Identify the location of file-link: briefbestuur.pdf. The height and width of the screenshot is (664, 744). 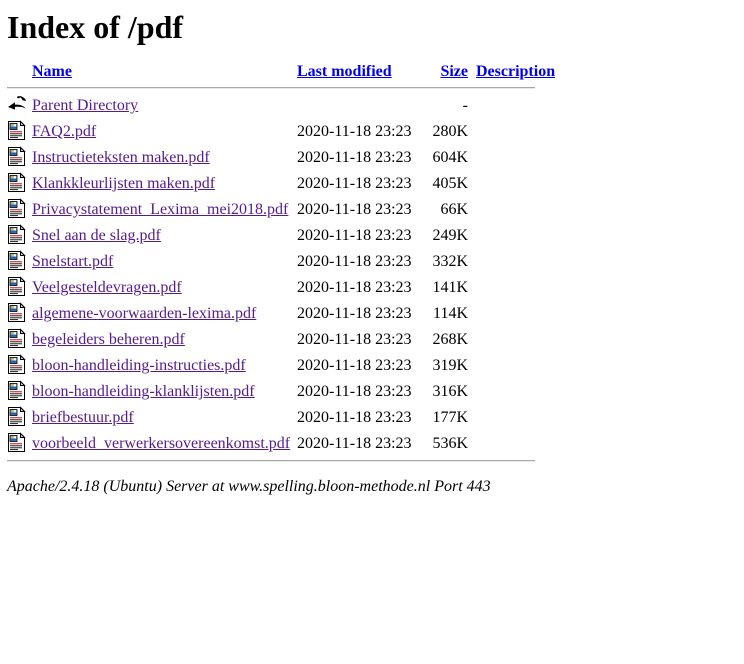
(83, 417).